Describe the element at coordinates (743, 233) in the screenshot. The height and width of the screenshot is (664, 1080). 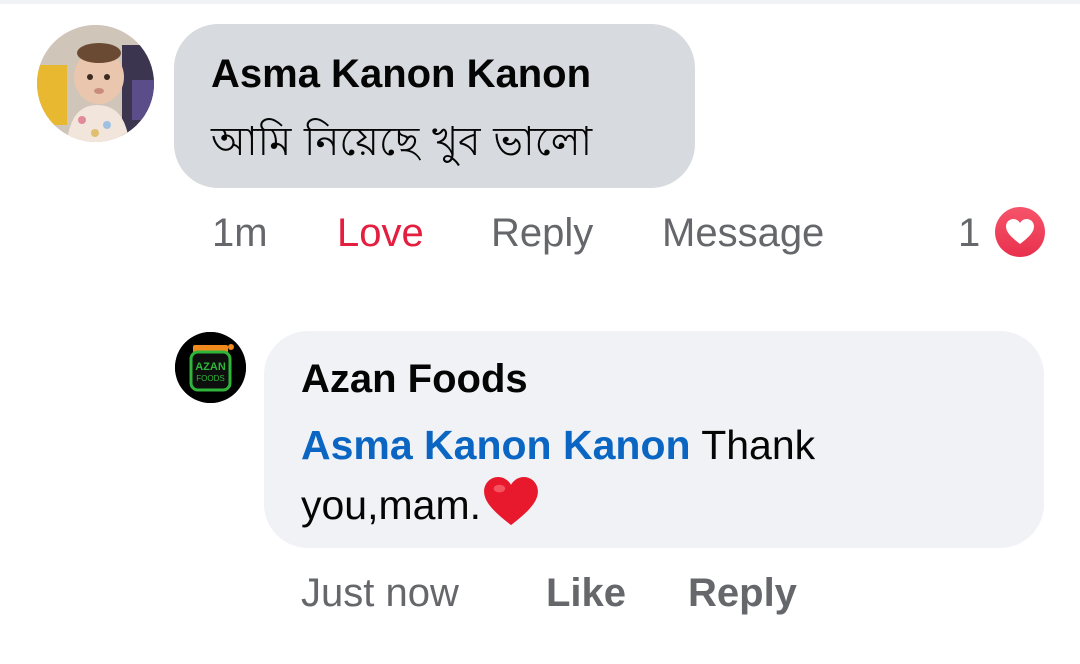
I see `message-button: Message` at that location.